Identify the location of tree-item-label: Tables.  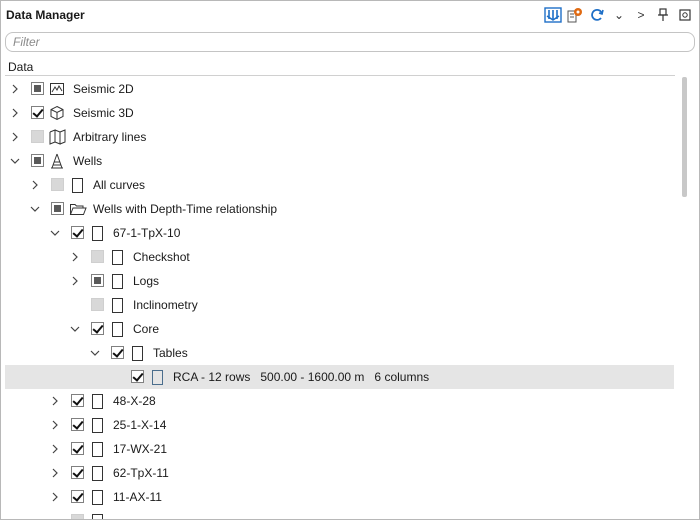
(170, 353).